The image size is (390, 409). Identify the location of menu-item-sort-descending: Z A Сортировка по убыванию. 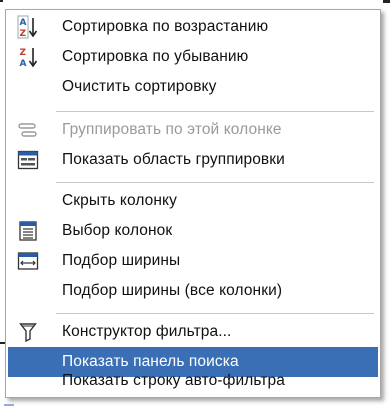
(193, 57).